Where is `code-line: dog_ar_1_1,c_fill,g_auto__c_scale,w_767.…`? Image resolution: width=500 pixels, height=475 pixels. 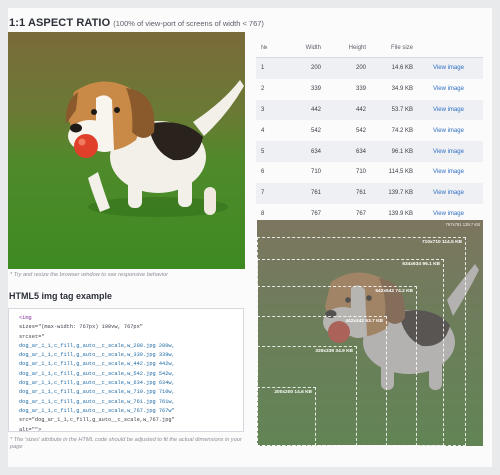
code-line: dog_ar_1_1,c_fill,g_auto__c_scale,w_767.… is located at coordinates (97, 410).